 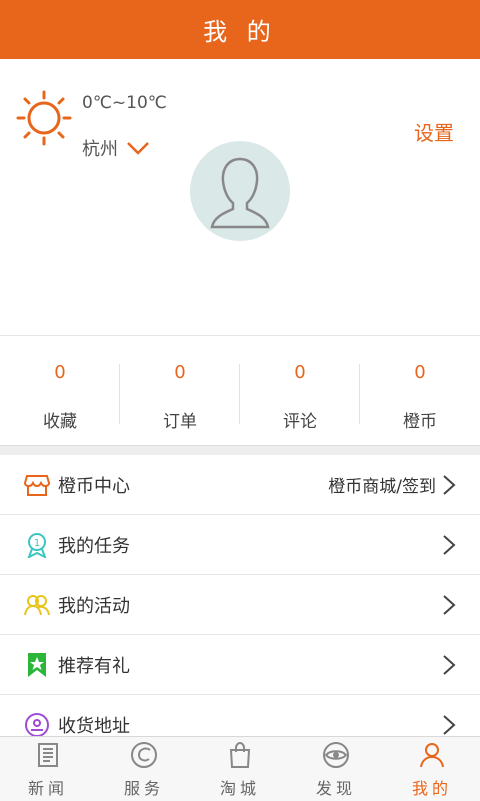 I want to click on svg-text: 1, so click(x=37, y=543).